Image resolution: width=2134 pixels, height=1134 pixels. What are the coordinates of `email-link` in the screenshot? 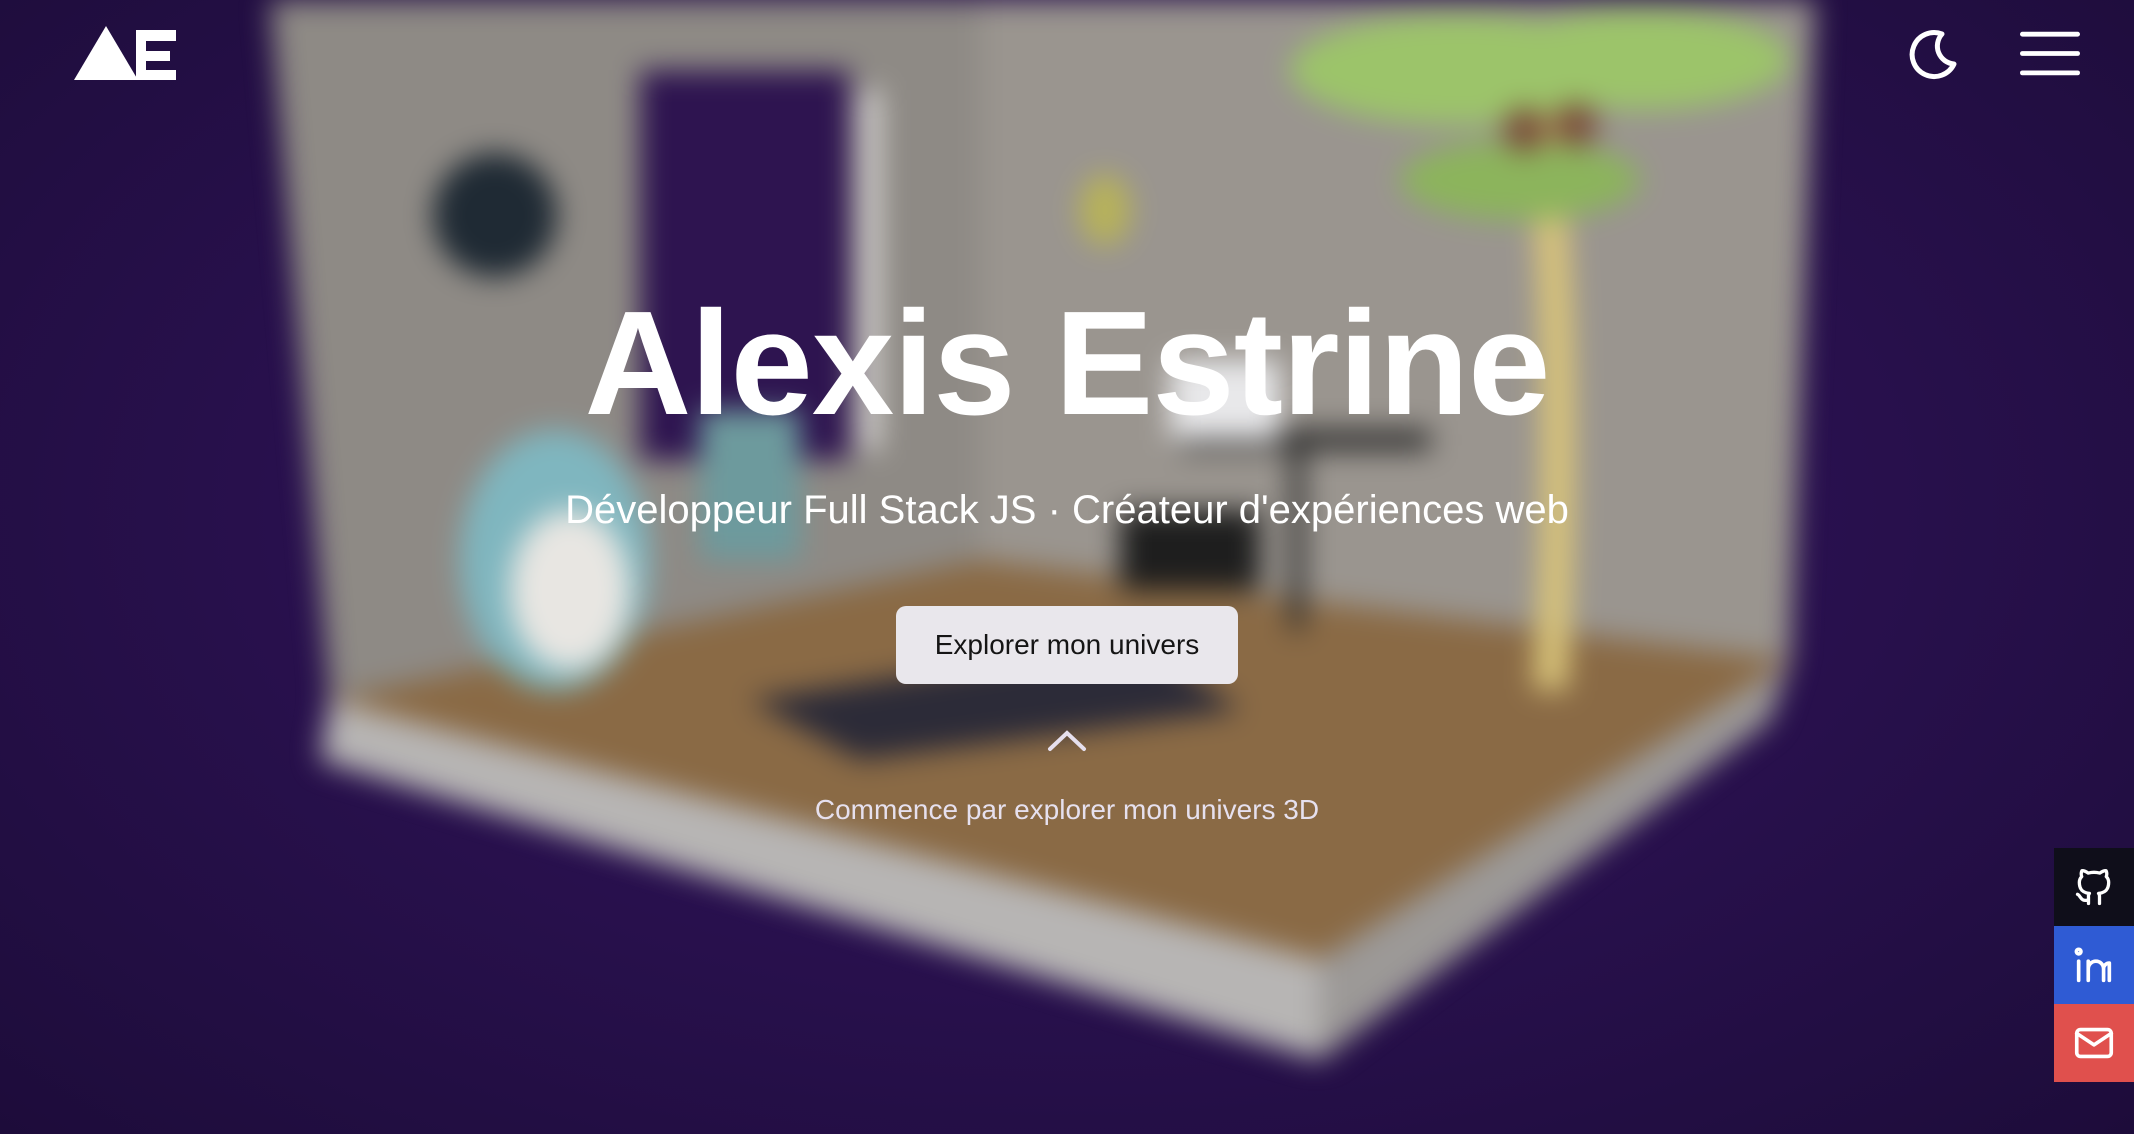 It's located at (2094, 1043).